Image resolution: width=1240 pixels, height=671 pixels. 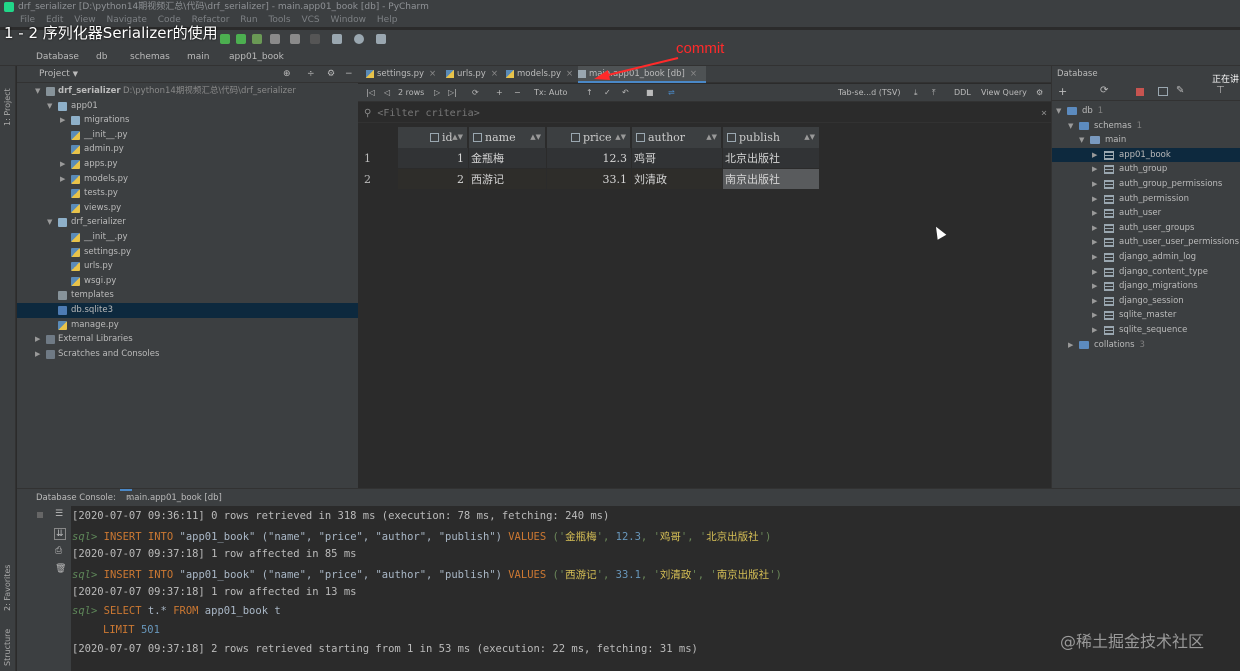 What do you see at coordinates (101, 57) in the screenshot?
I see `breadcrumb-db: db` at bounding box center [101, 57].